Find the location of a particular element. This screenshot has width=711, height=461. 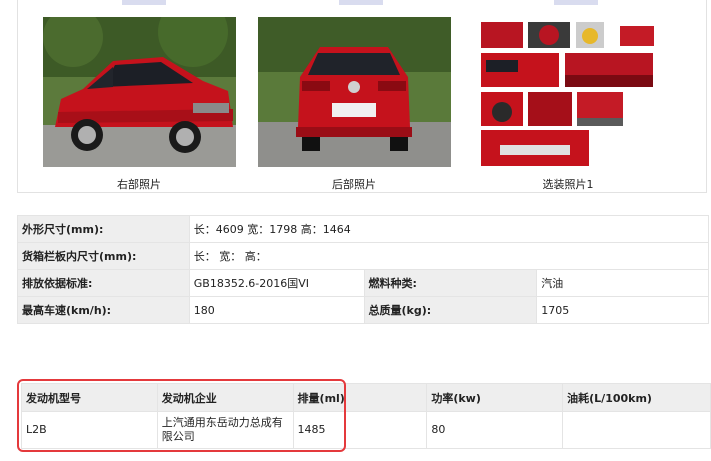

spec-value: 长：4609 宽：1798 高：1464 is located at coordinates (449, 229).